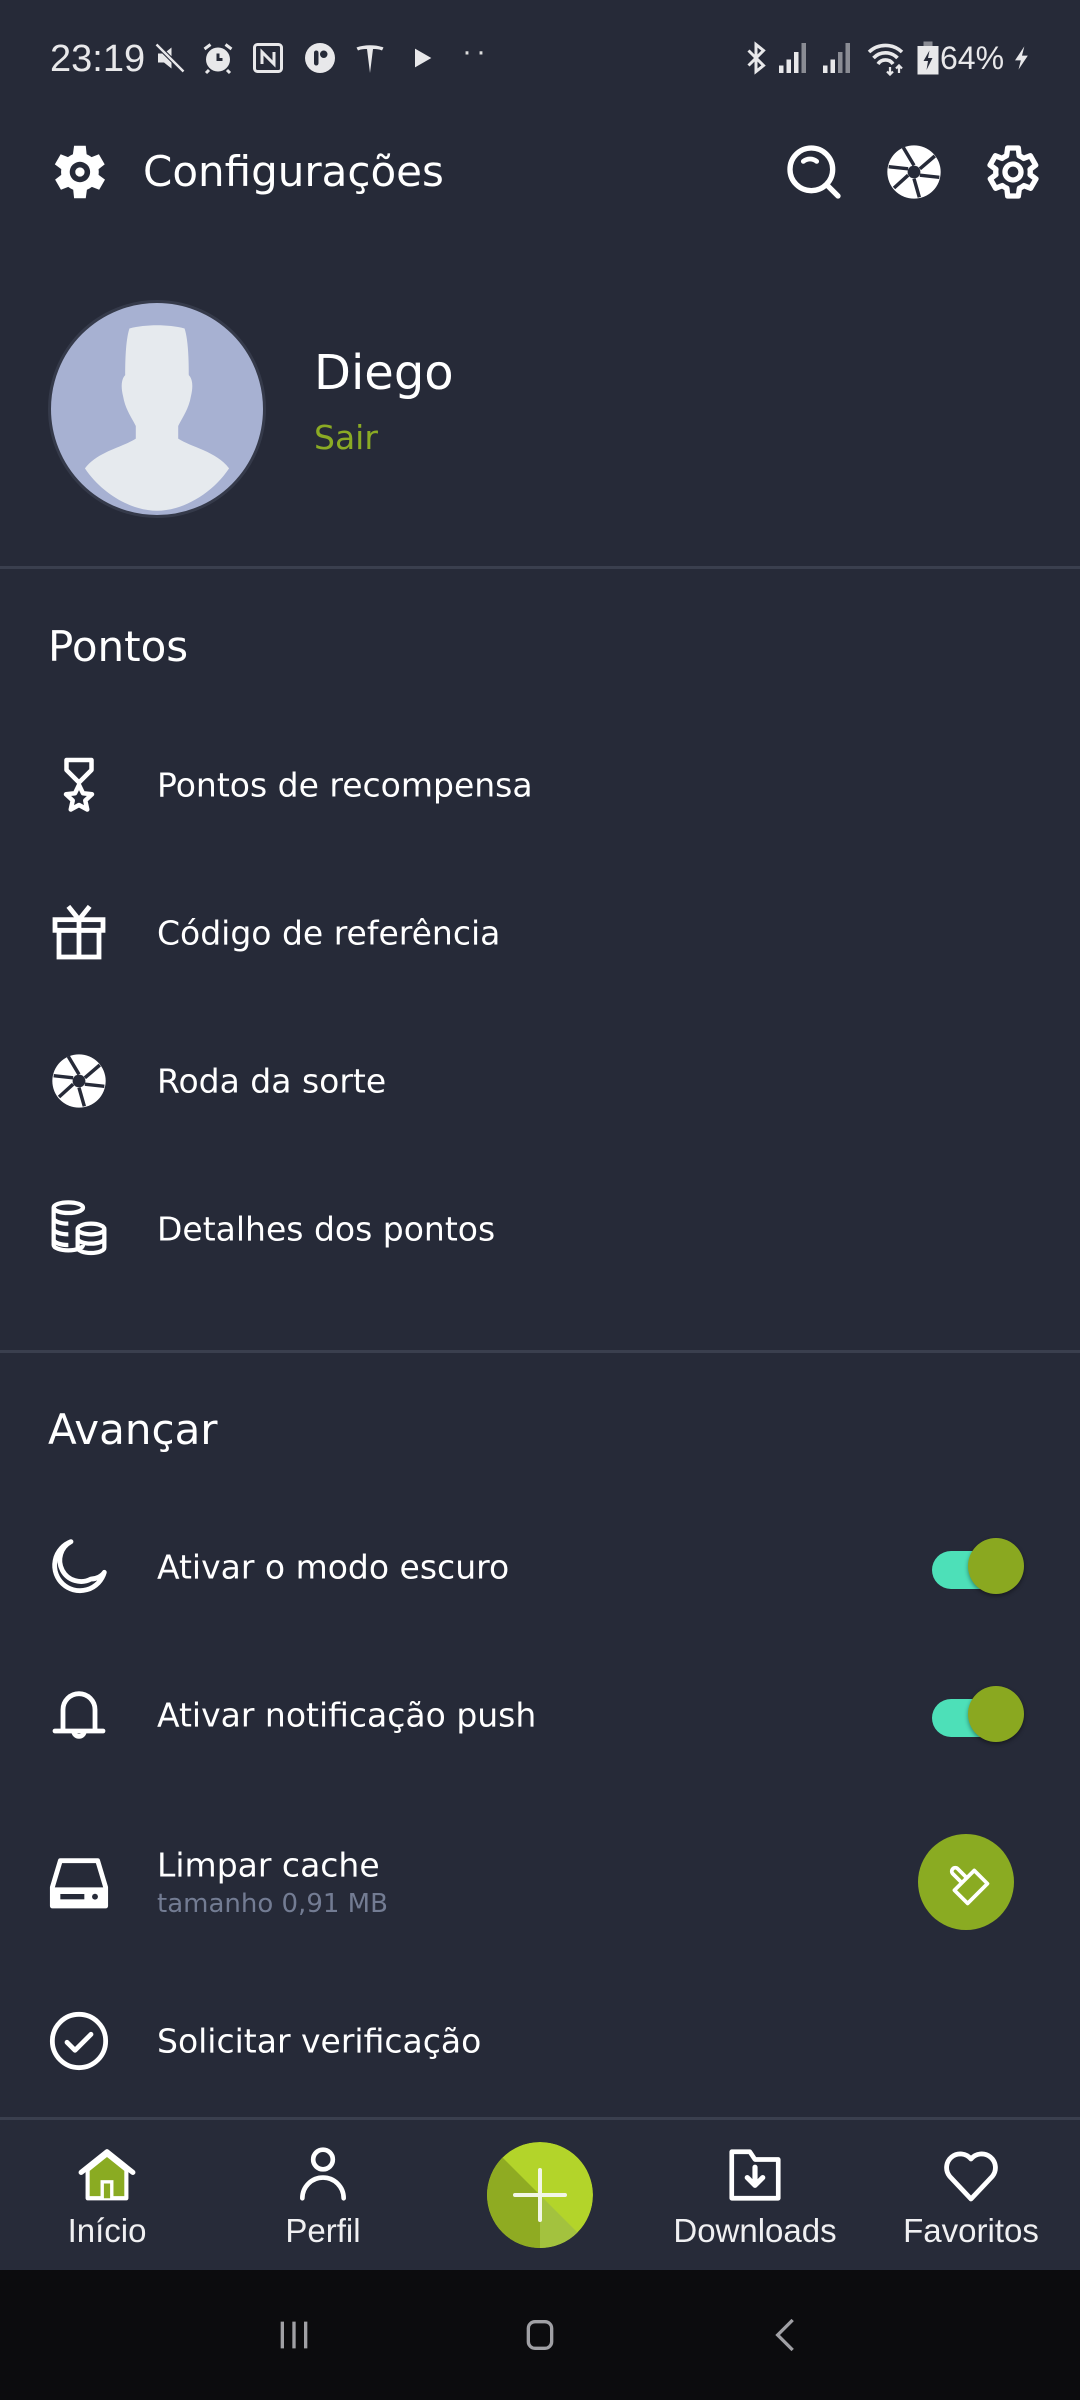 The height and width of the screenshot is (2400, 1080). Describe the element at coordinates (326, 1229) in the screenshot. I see `row-label: Detalhes dos pontos` at that location.